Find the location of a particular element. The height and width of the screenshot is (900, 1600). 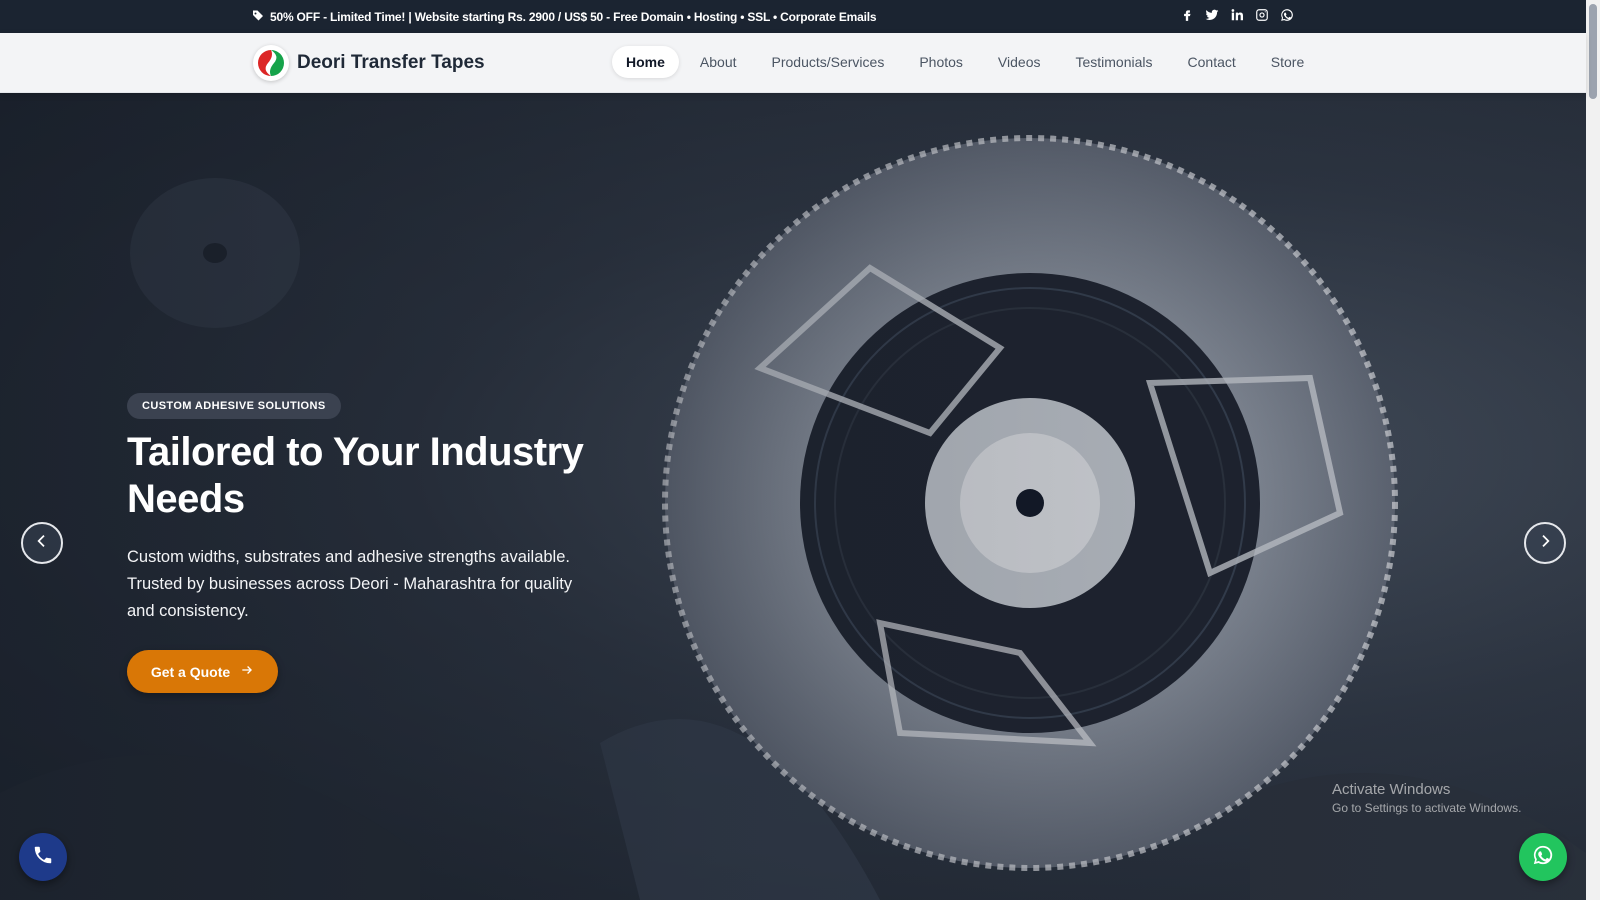

whatsapp-chat-button is located at coordinates (1543, 857).